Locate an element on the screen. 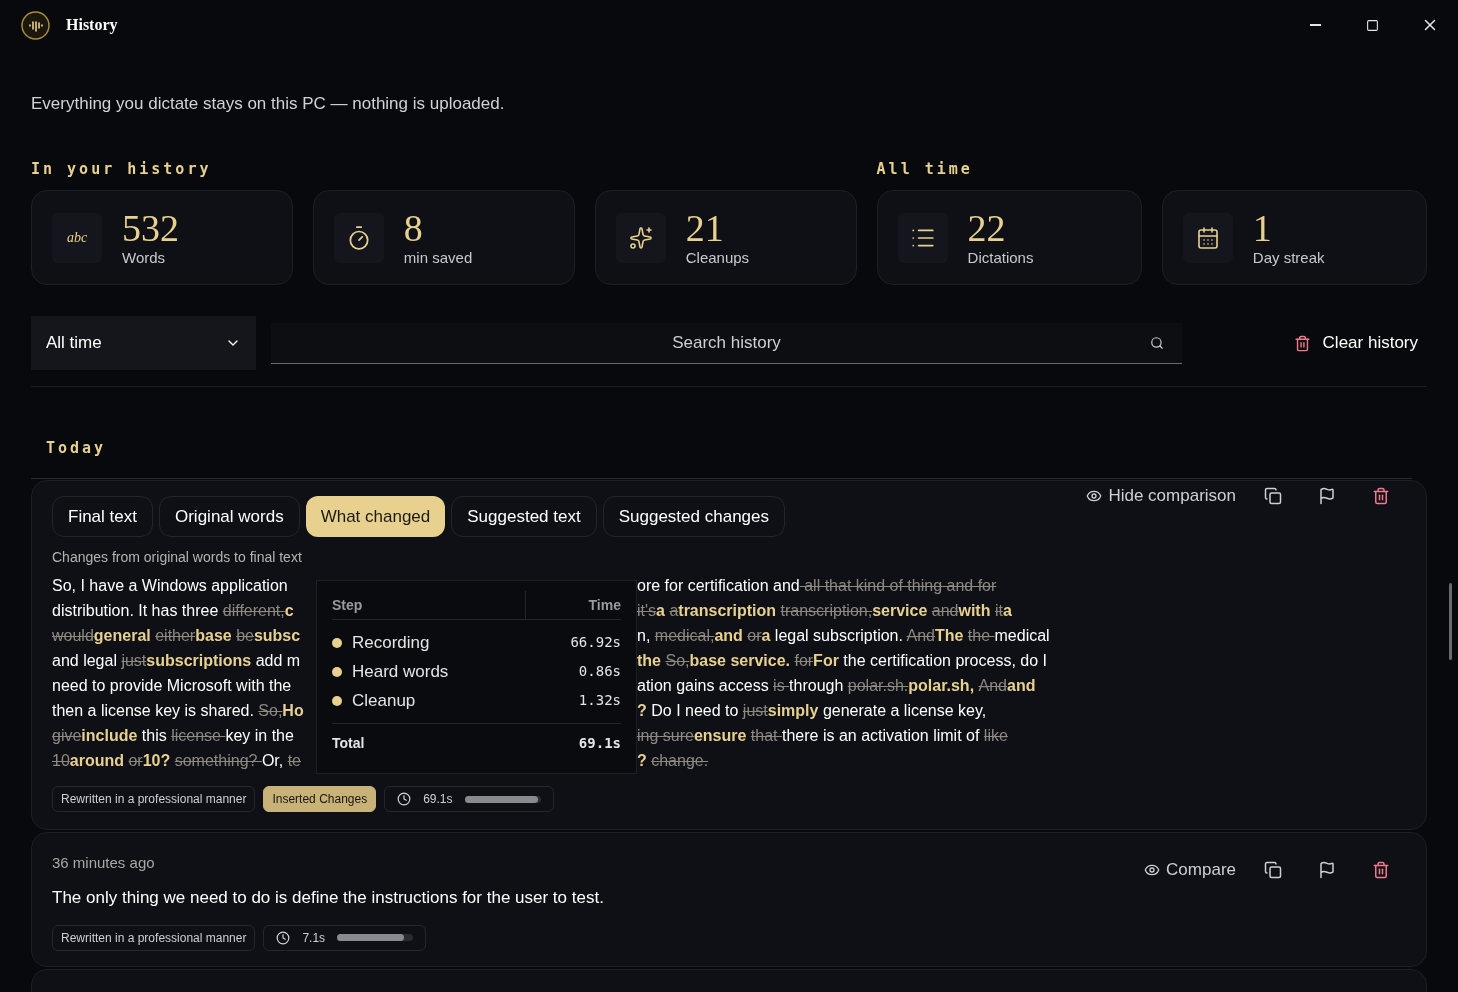 The height and width of the screenshot is (992, 1458). section-label: In your history is located at coordinates (122, 169).